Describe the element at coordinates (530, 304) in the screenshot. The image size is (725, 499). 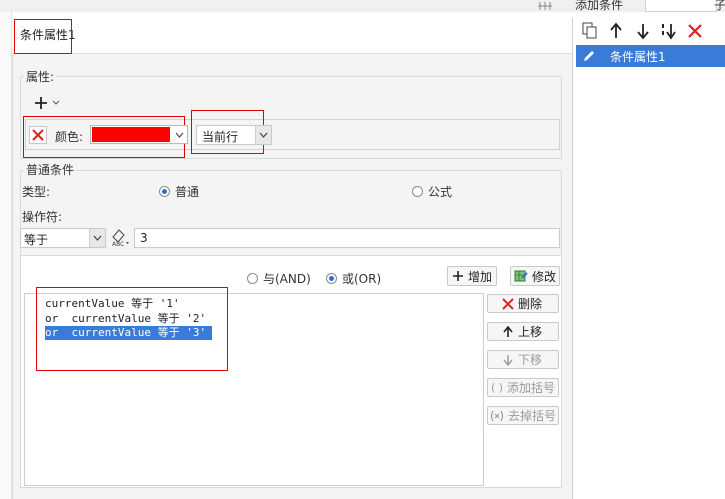
I see `delete-button-label: 删除` at that location.